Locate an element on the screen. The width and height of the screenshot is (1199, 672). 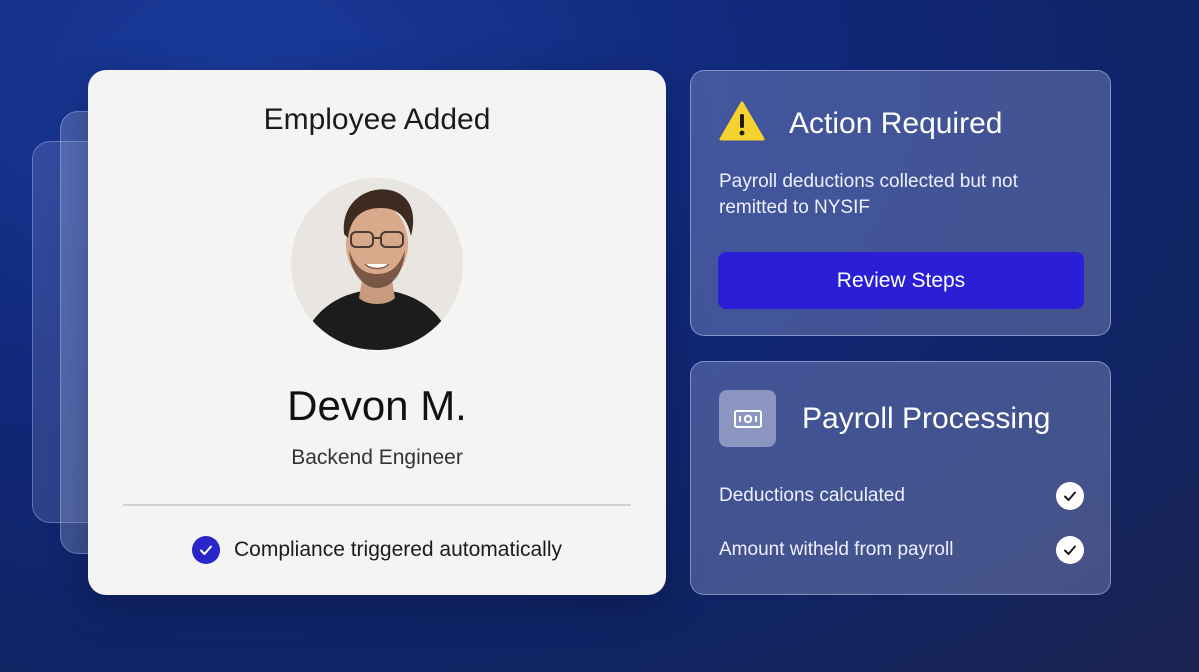
employee-card-title: Employee Added is located at coordinates (377, 119).